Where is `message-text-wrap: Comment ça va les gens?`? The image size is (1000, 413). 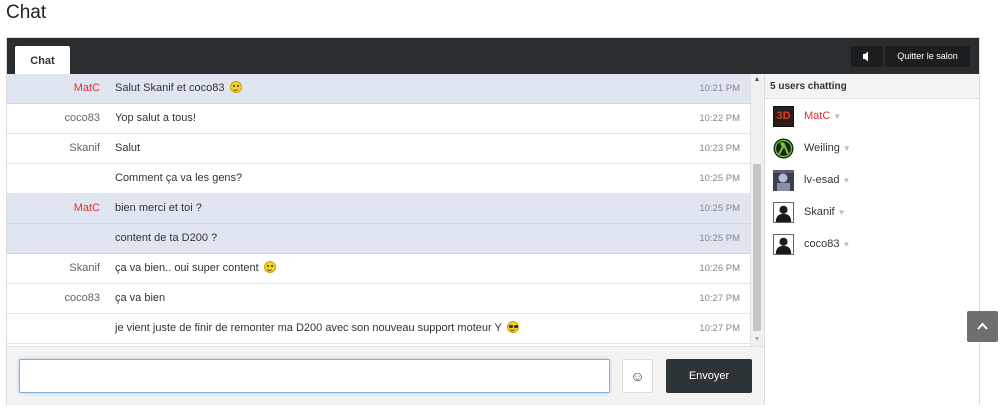
message-text-wrap: Comment ça va les gens? is located at coordinates (178, 178).